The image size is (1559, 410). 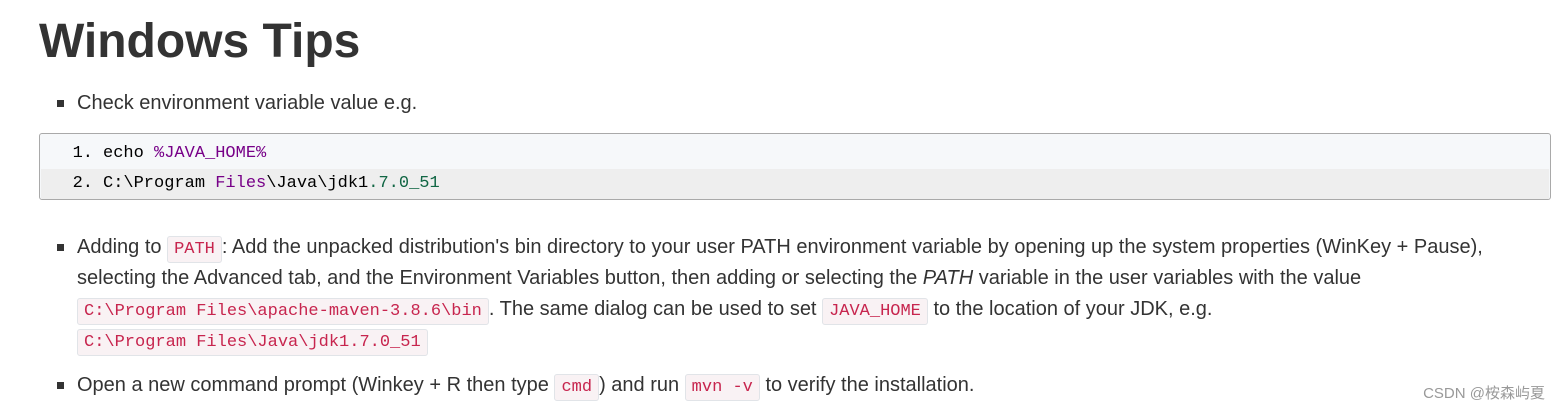 I want to click on code-token: C:\Program, so click(x=159, y=183).